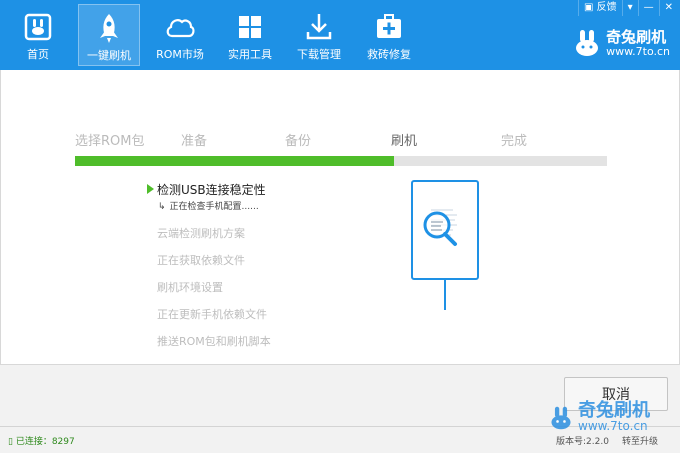  I want to click on home-rabbit-icon, so click(38, 27).